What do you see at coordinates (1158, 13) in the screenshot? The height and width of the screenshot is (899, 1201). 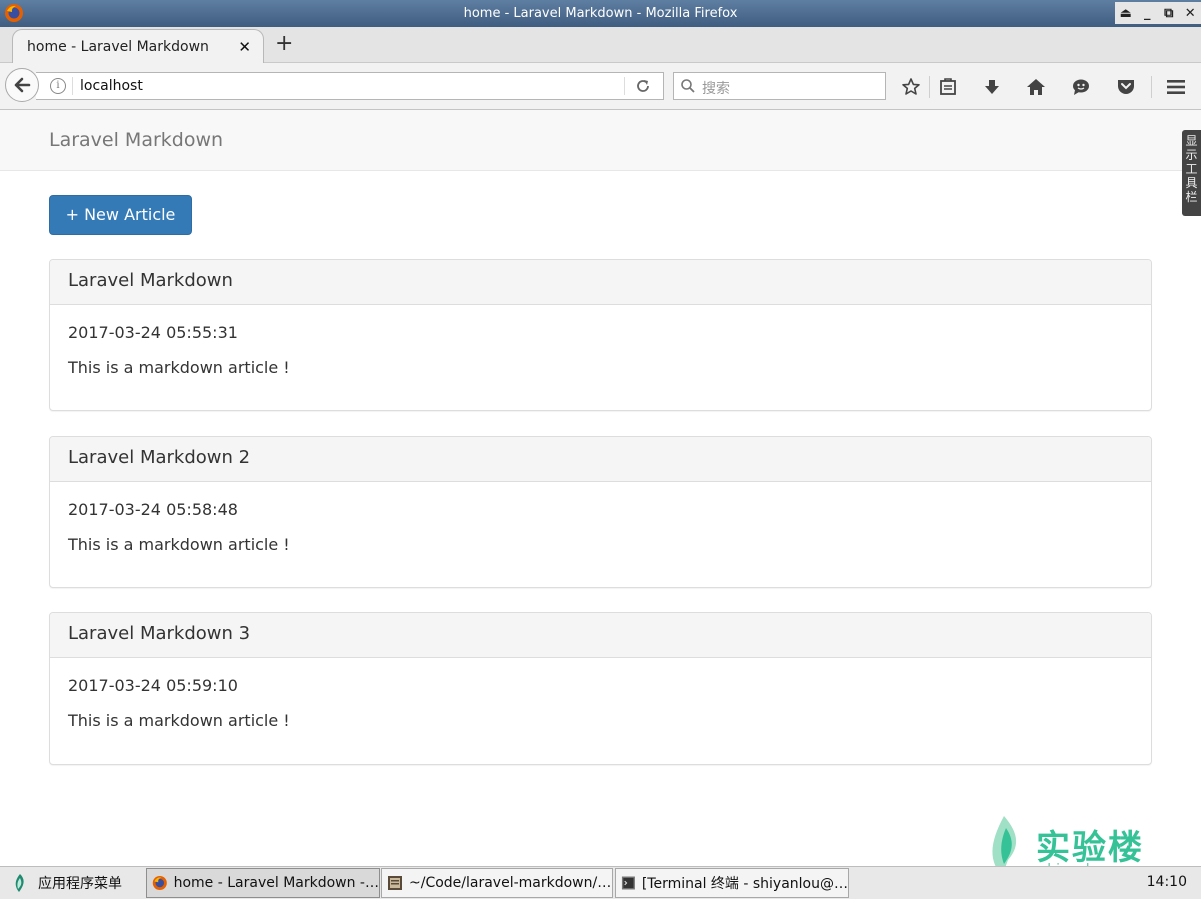 I see `window-controls: ⏏ _ ⧉ ✕` at bounding box center [1158, 13].